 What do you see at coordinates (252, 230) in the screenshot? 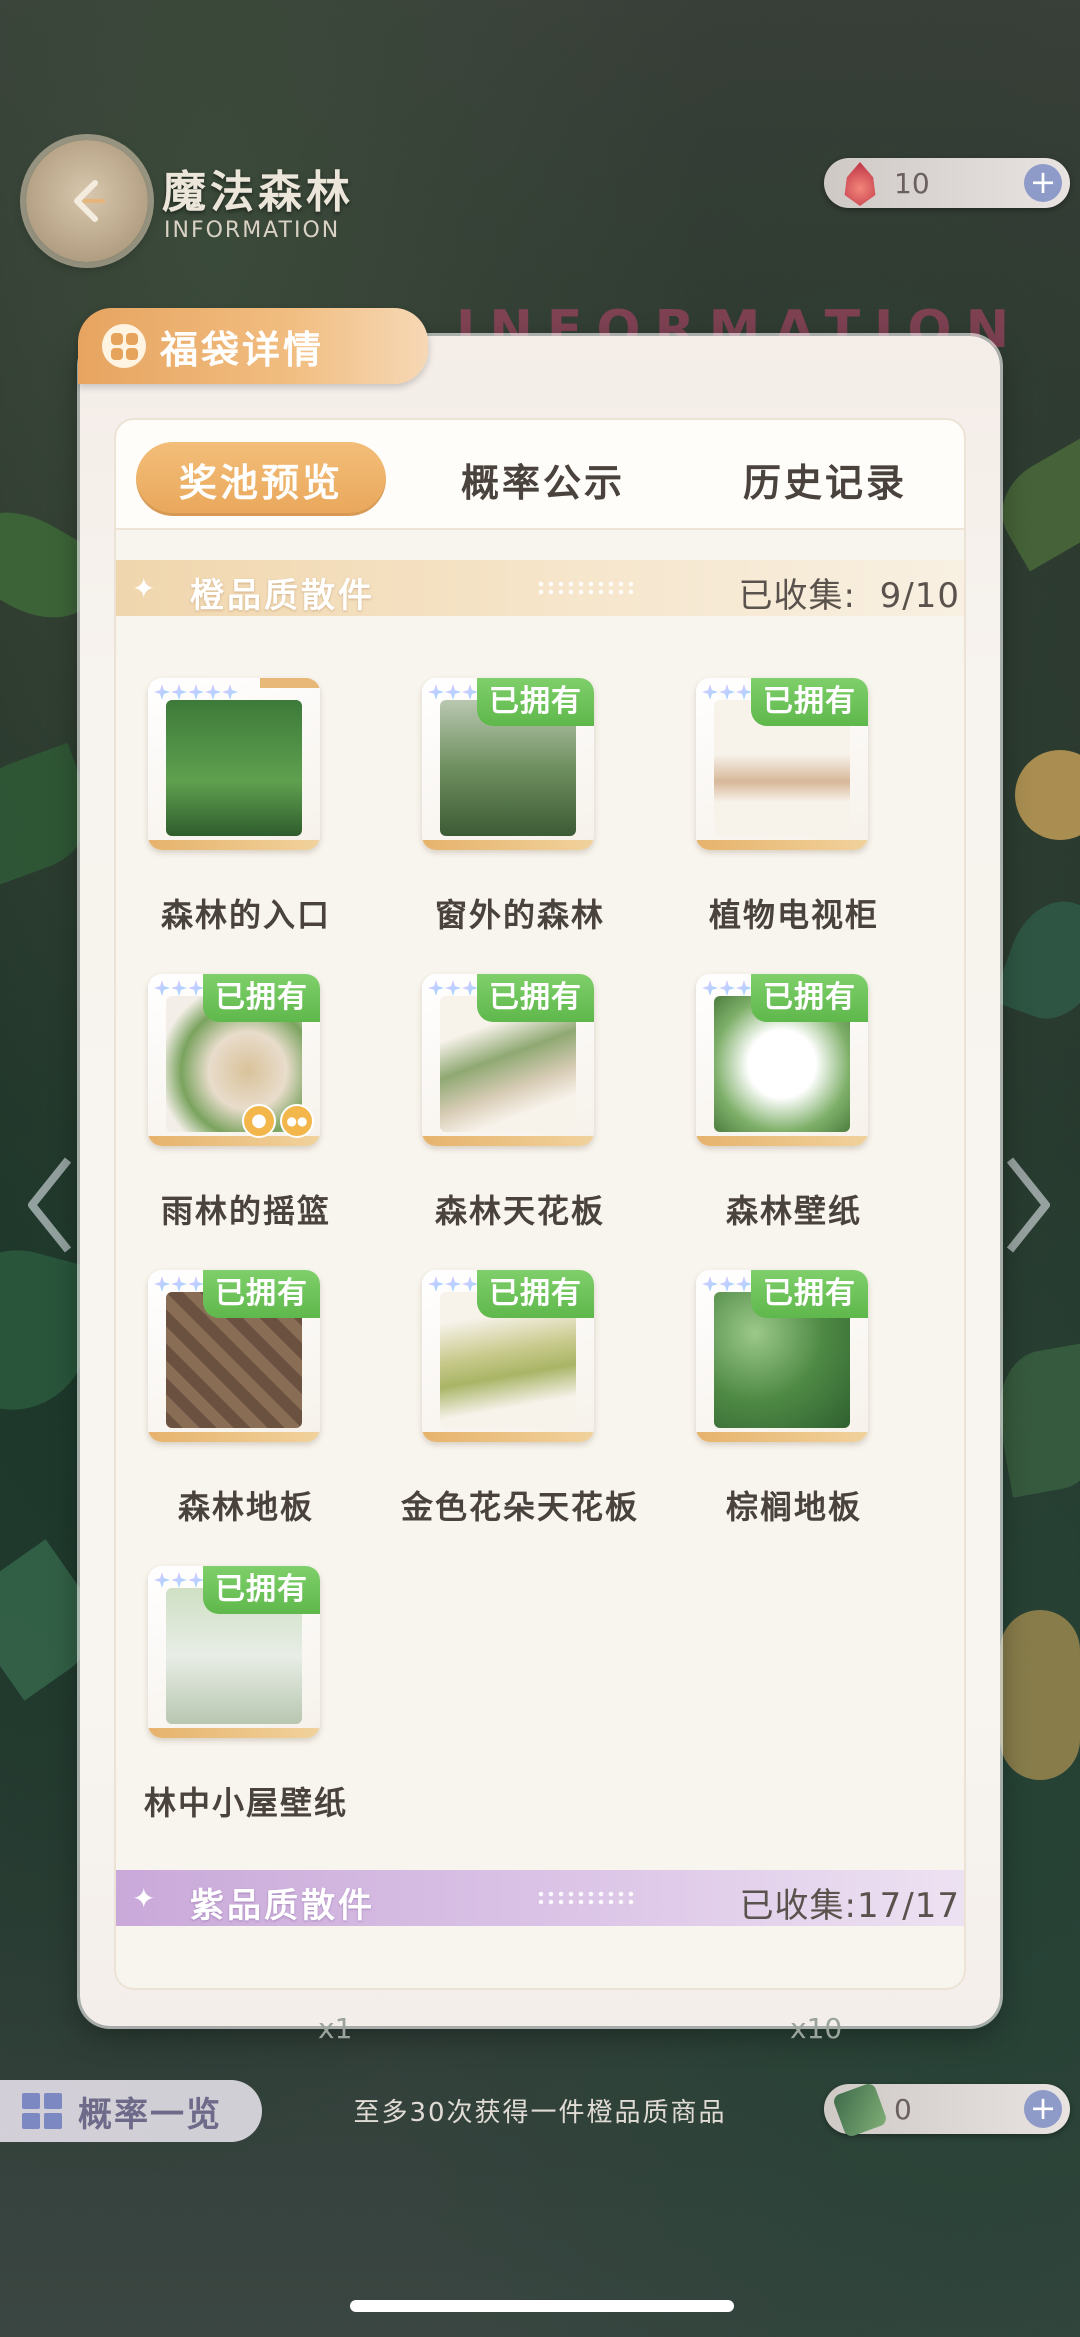
I see `page-subtitle: INFORMATION` at bounding box center [252, 230].